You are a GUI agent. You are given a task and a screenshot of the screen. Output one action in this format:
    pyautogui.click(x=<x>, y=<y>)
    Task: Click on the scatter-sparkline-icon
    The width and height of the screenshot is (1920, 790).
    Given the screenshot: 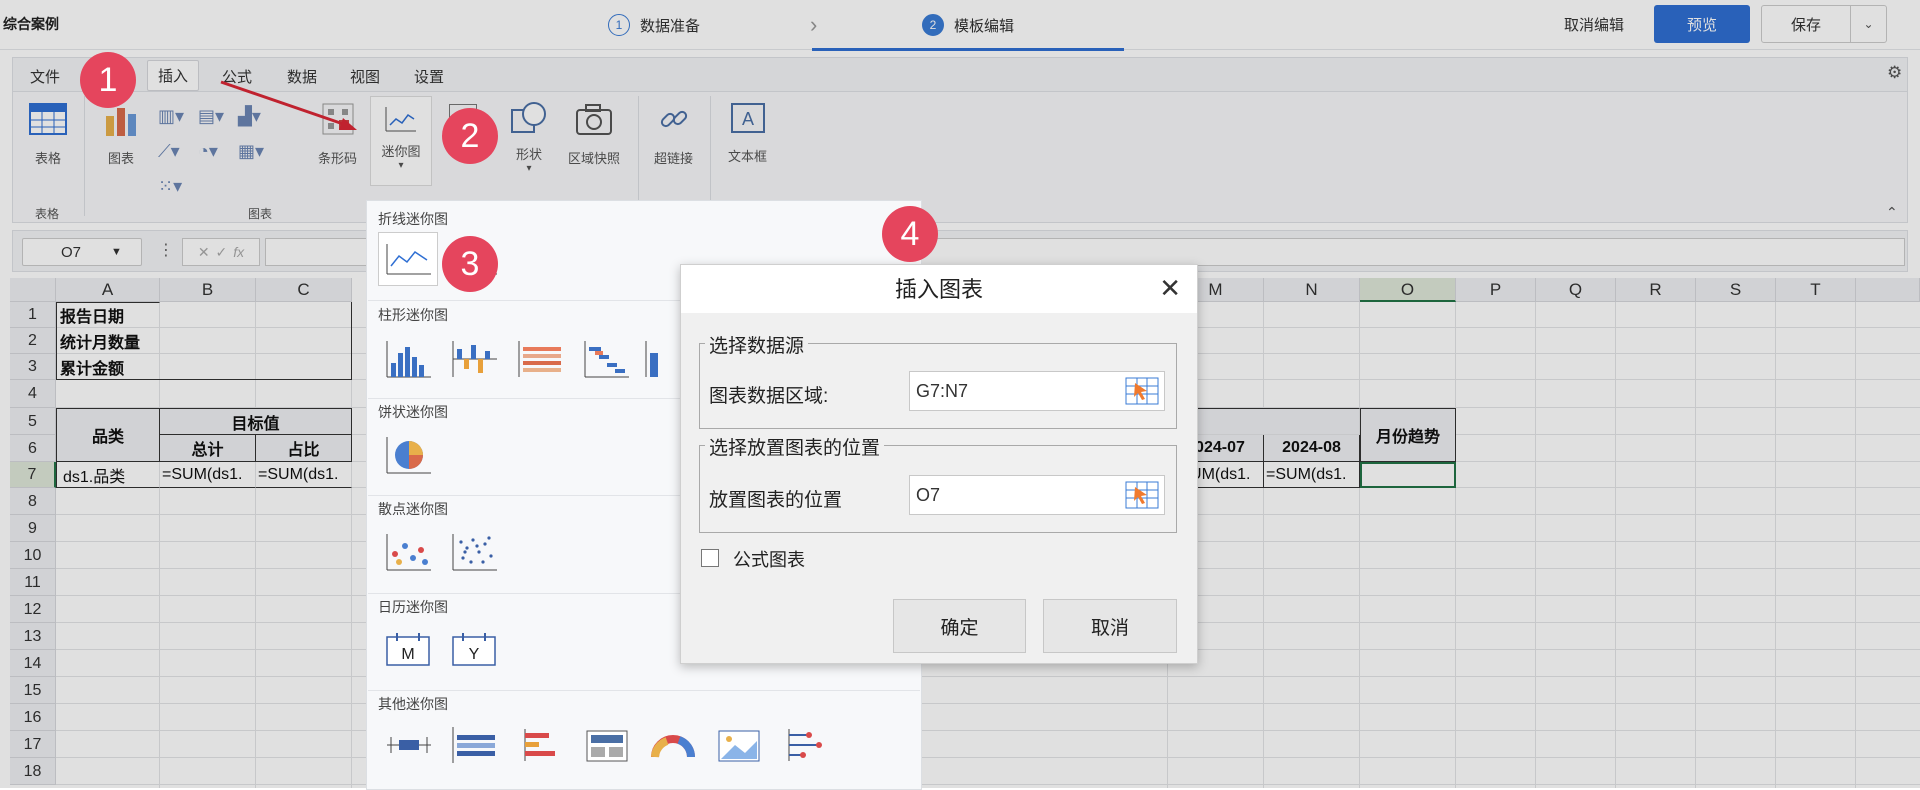 What is the action you would take?
    pyautogui.click(x=408, y=552)
    